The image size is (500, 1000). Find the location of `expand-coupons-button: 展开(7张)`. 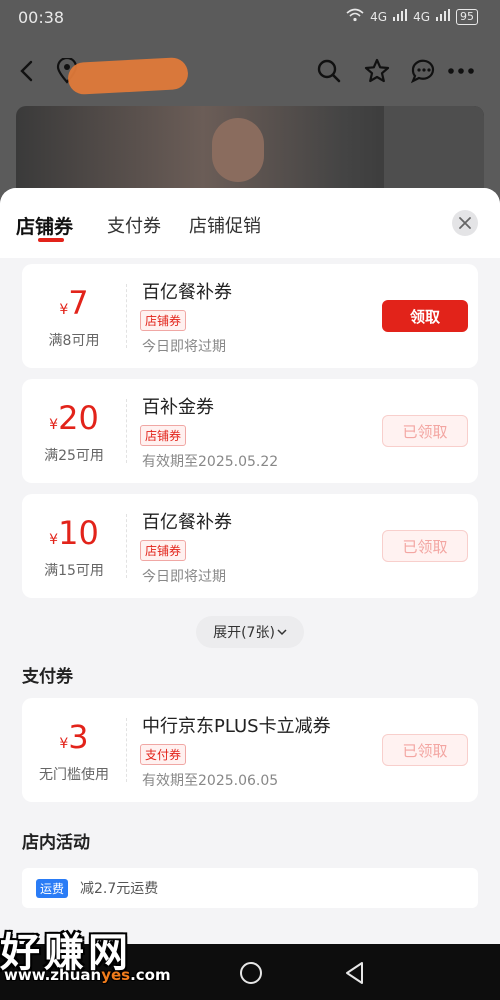

expand-coupons-button: 展开(7张) is located at coordinates (250, 632).